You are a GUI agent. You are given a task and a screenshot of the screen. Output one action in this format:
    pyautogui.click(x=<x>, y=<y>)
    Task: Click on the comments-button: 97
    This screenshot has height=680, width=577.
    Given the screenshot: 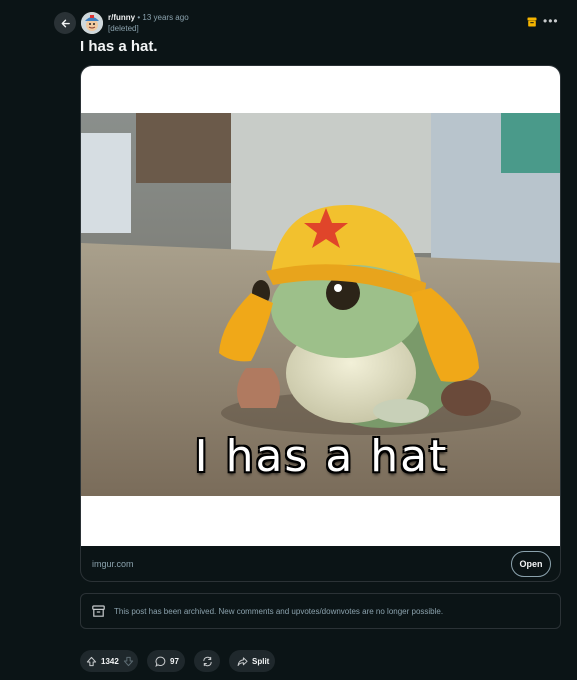 What is the action you would take?
    pyautogui.click(x=166, y=661)
    